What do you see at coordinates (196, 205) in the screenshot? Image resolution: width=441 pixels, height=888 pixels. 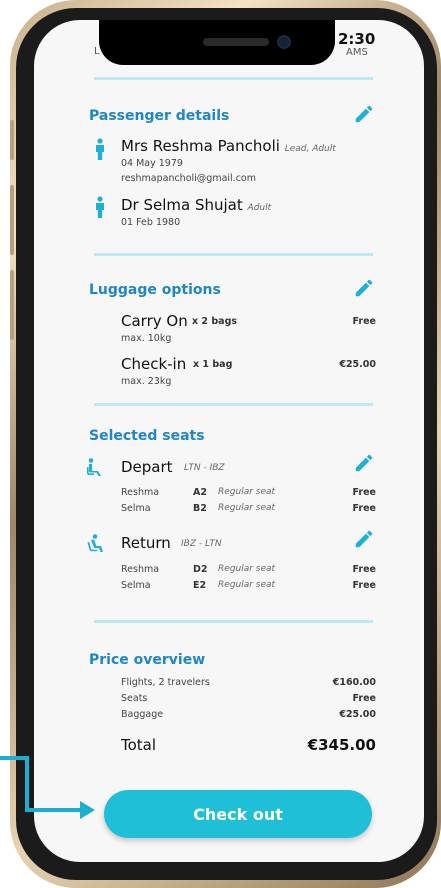 I see `passenger-name: Dr Selma Shujat Adult` at bounding box center [196, 205].